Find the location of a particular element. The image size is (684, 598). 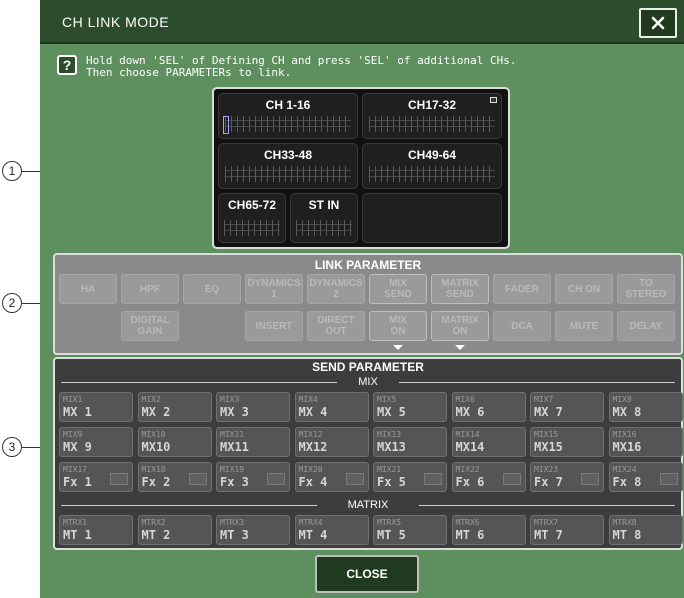

channel-group-ch65-72: CH65-72 is located at coordinates (252, 218).